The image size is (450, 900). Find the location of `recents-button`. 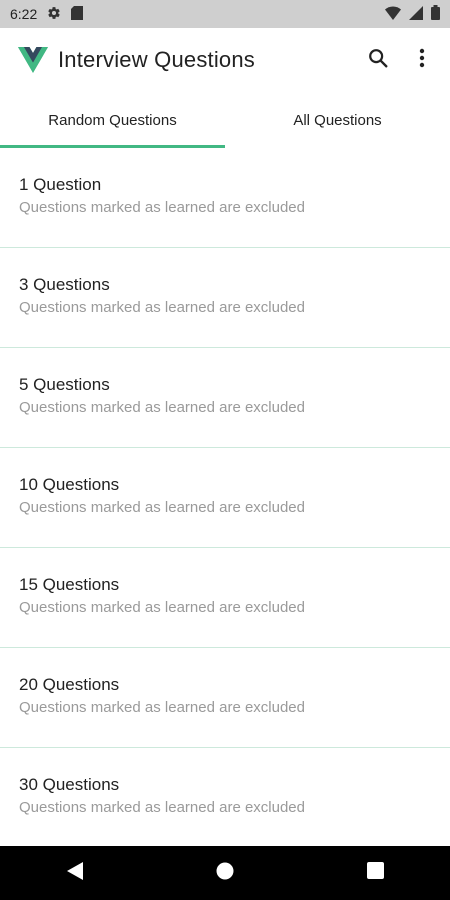

recents-button is located at coordinates (375, 873).